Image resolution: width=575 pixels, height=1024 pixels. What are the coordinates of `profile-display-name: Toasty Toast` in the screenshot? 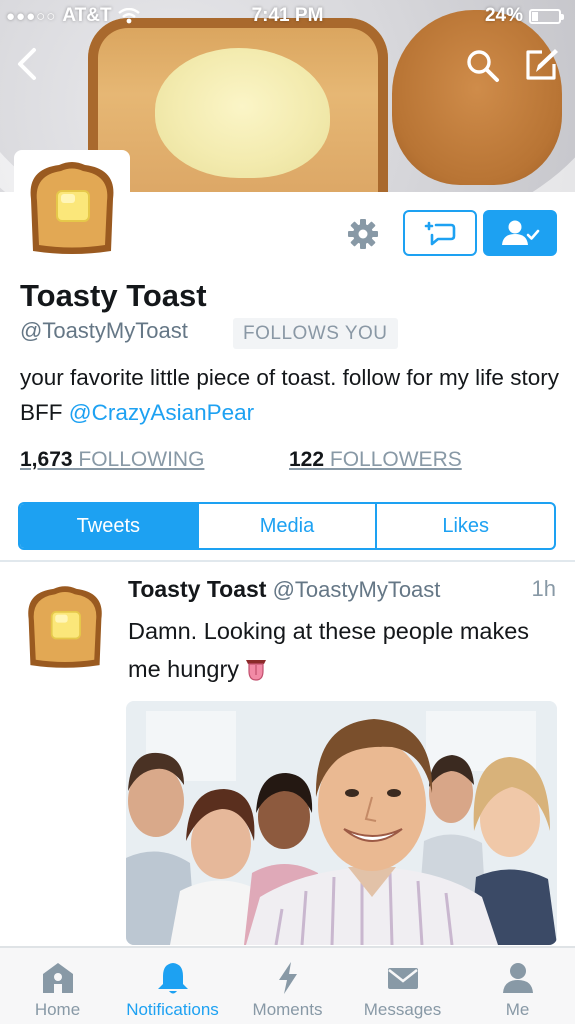 It's located at (113, 295).